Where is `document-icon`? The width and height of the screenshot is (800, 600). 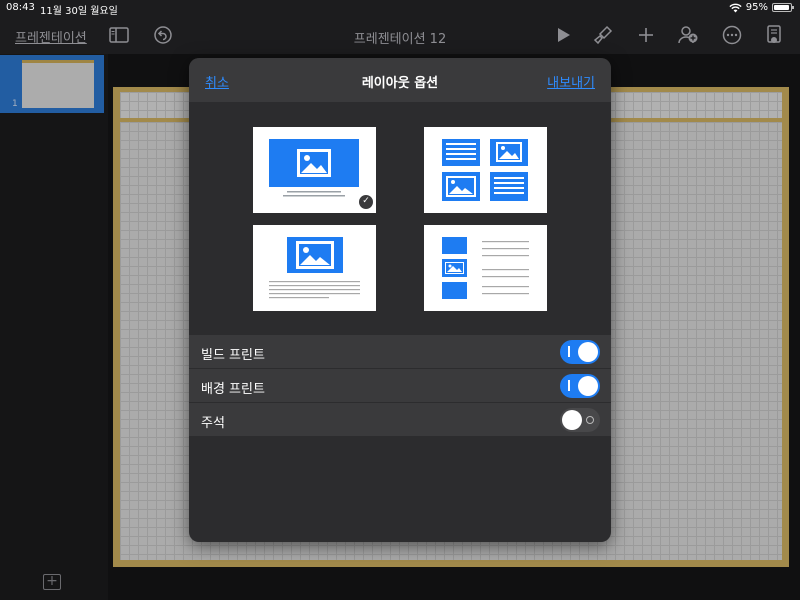 document-icon is located at coordinates (774, 35).